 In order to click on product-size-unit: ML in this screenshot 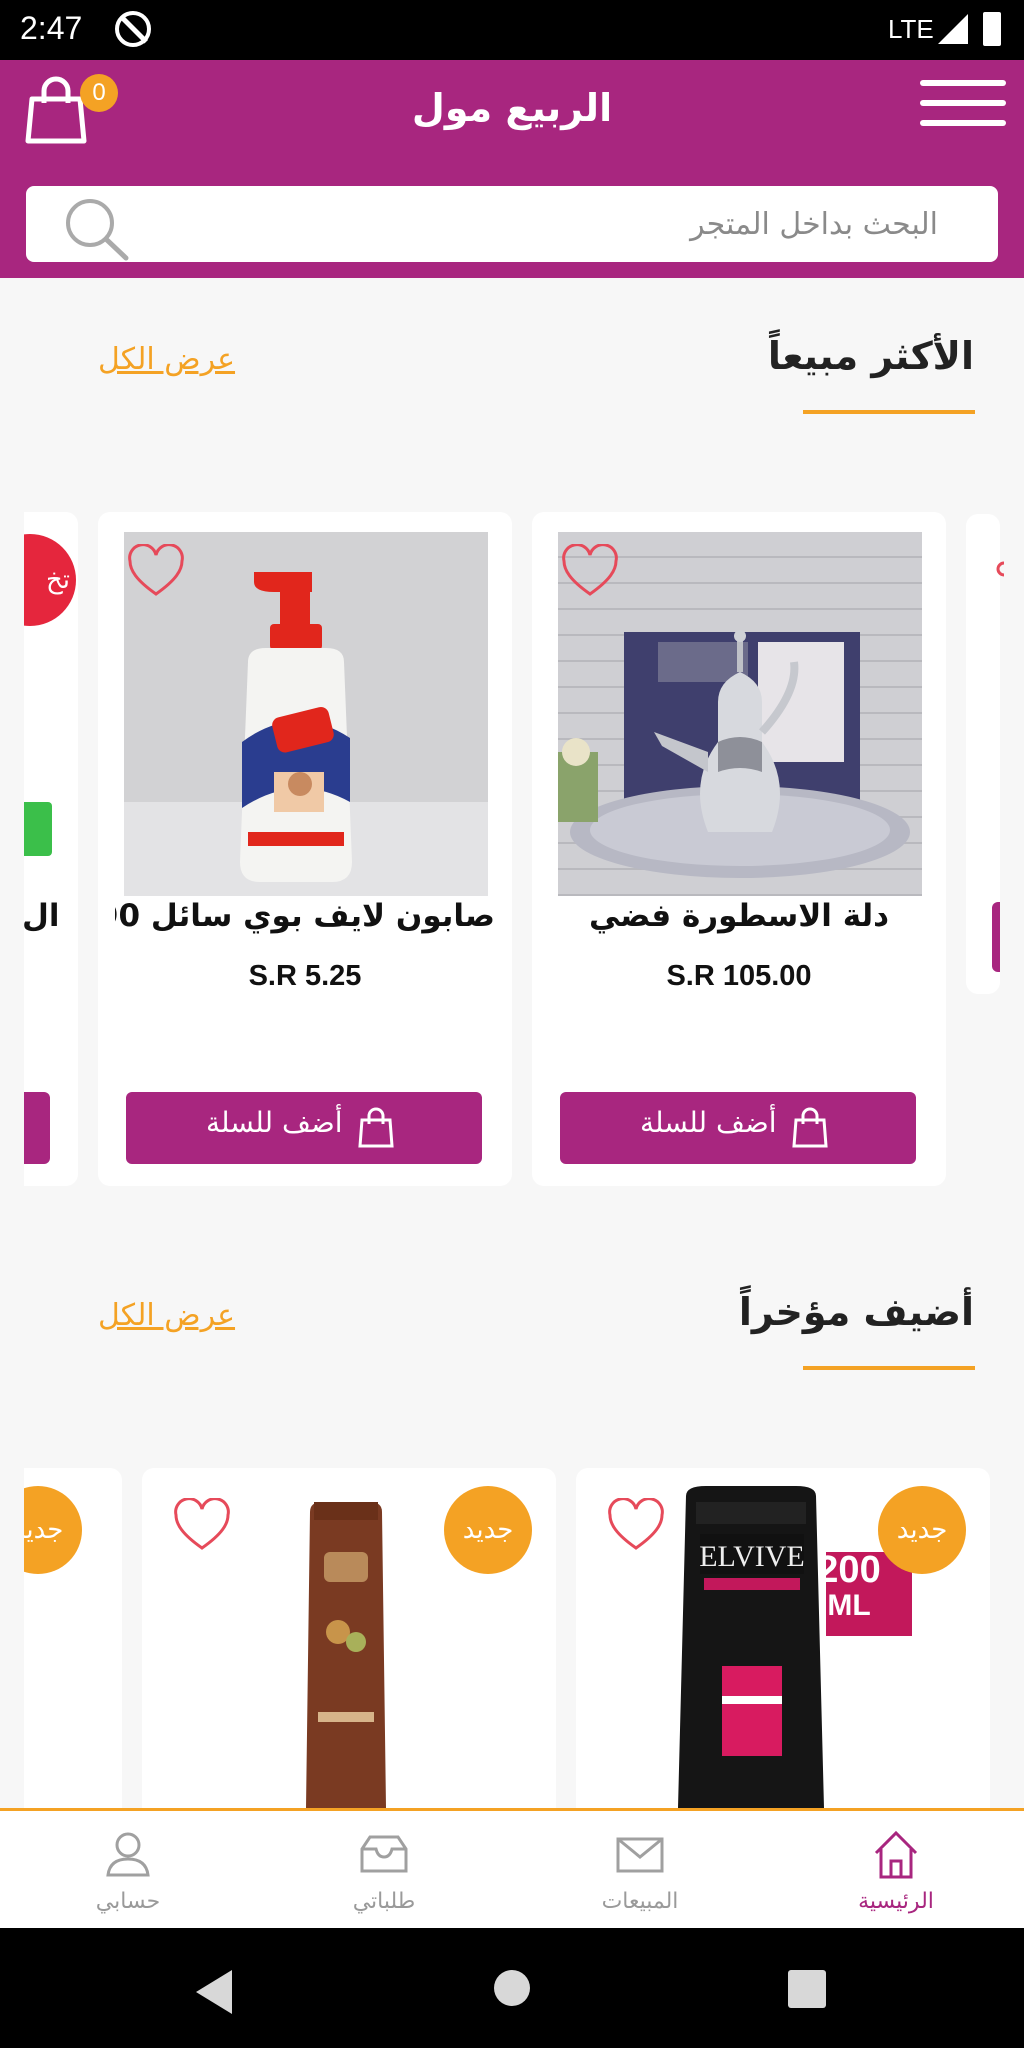, I will do `click(849, 1605)`.